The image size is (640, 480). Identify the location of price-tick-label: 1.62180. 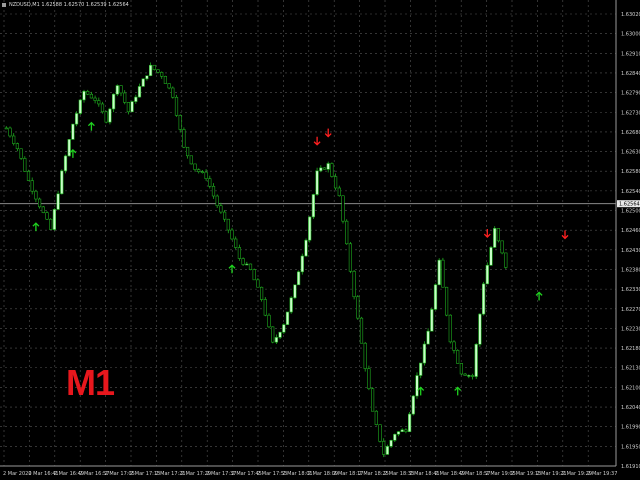
(630, 349).